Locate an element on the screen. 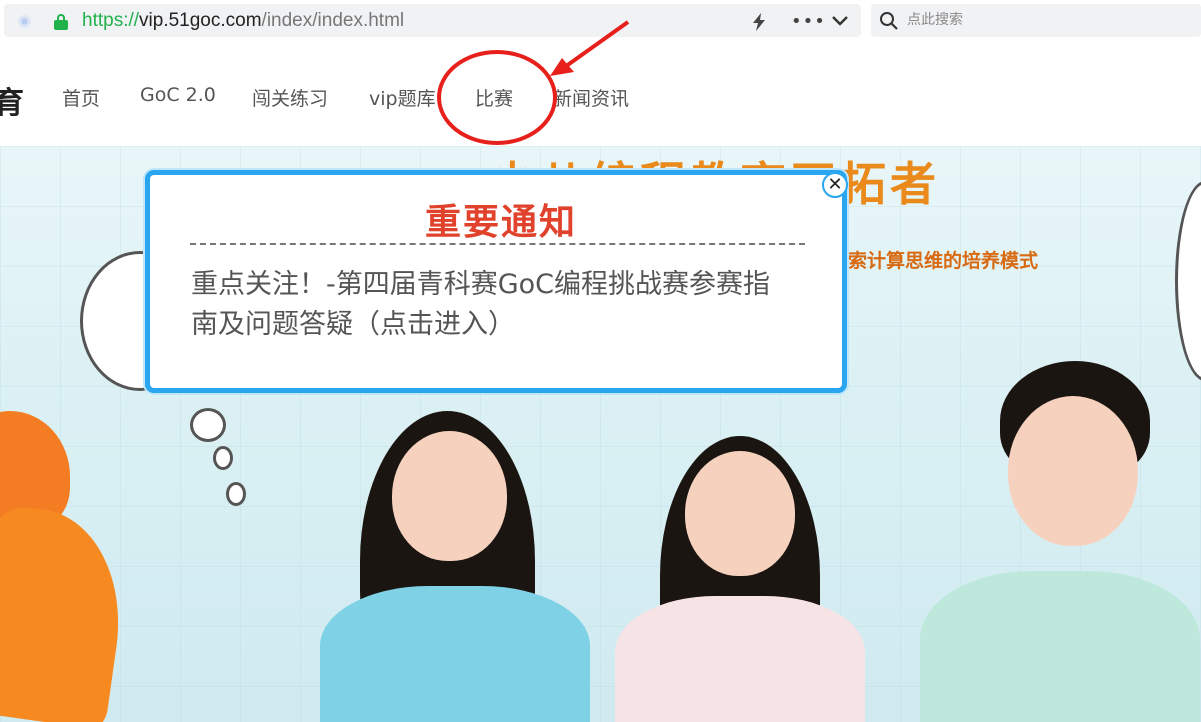 This screenshot has height=722, width=1201. site-logo: 育 is located at coordinates (12, 100).